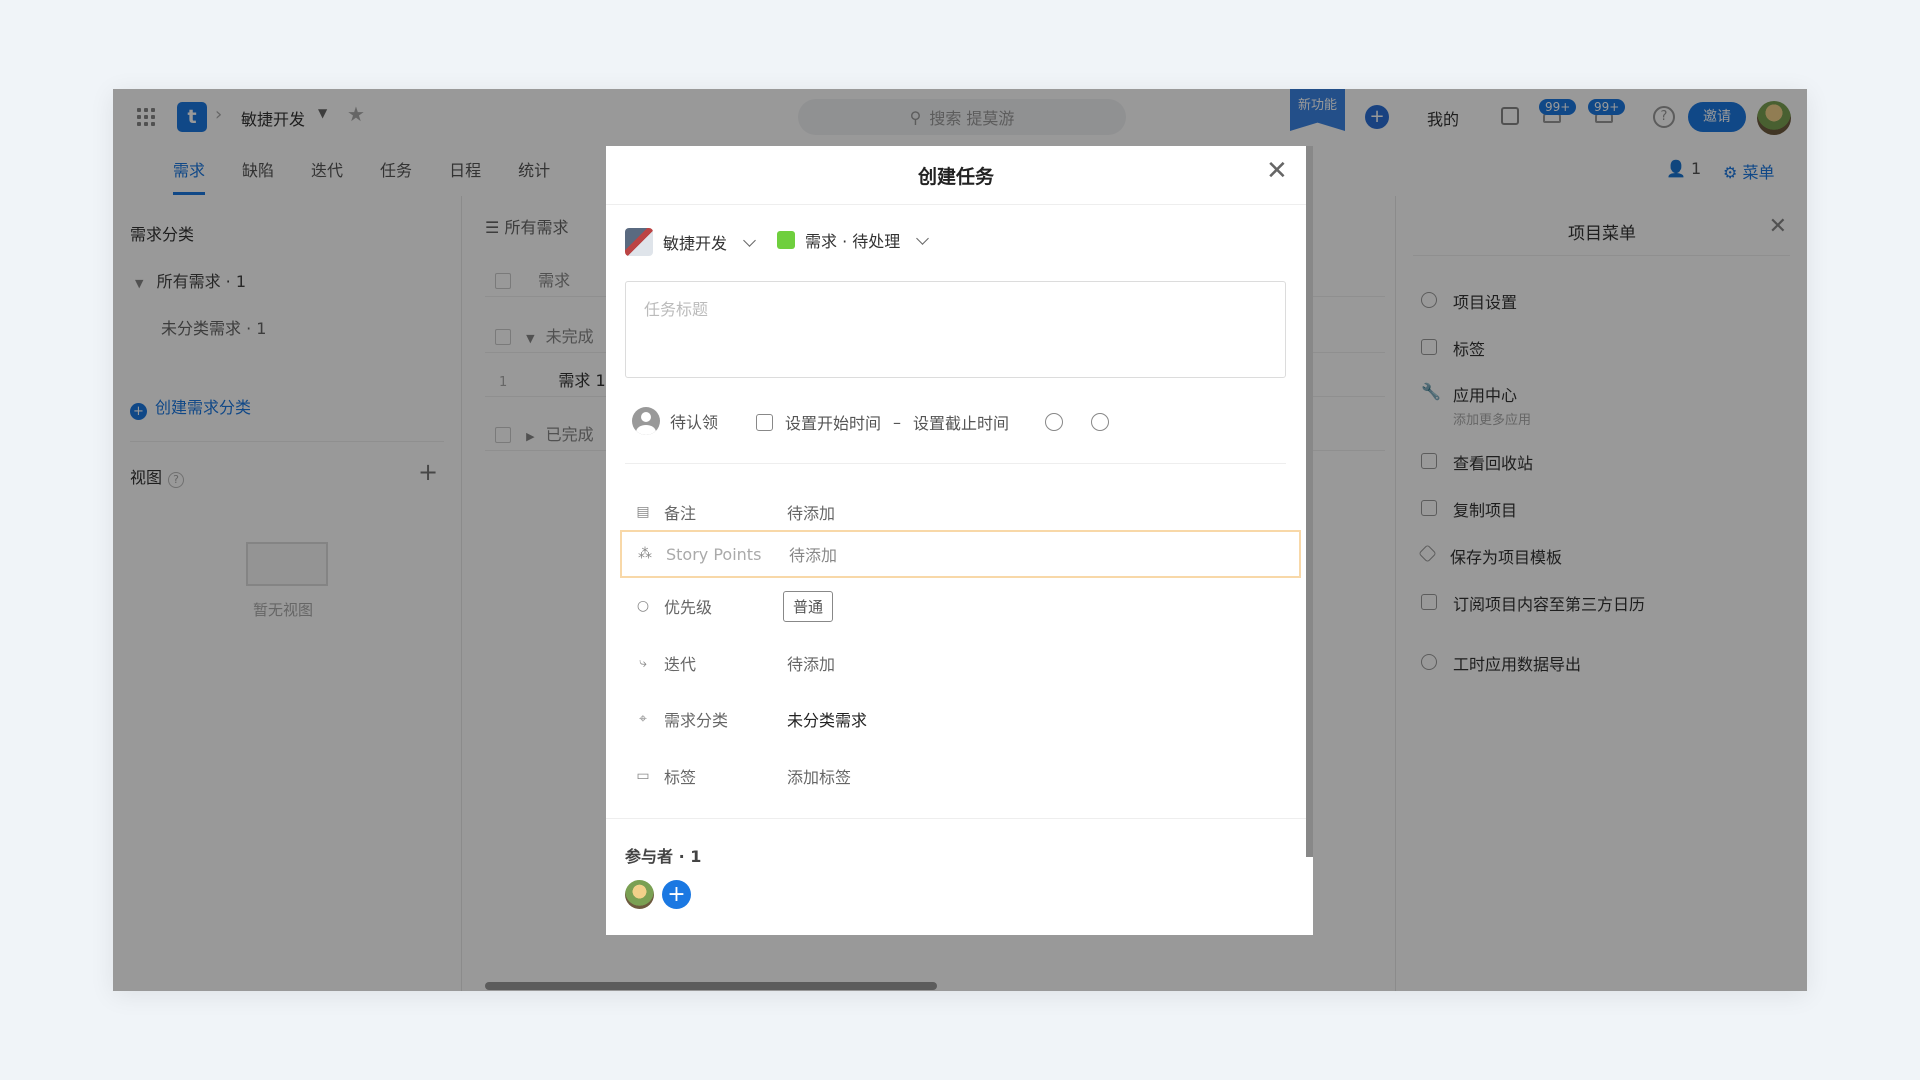  What do you see at coordinates (808, 606) in the screenshot?
I see `priority-button: 普通` at bounding box center [808, 606].